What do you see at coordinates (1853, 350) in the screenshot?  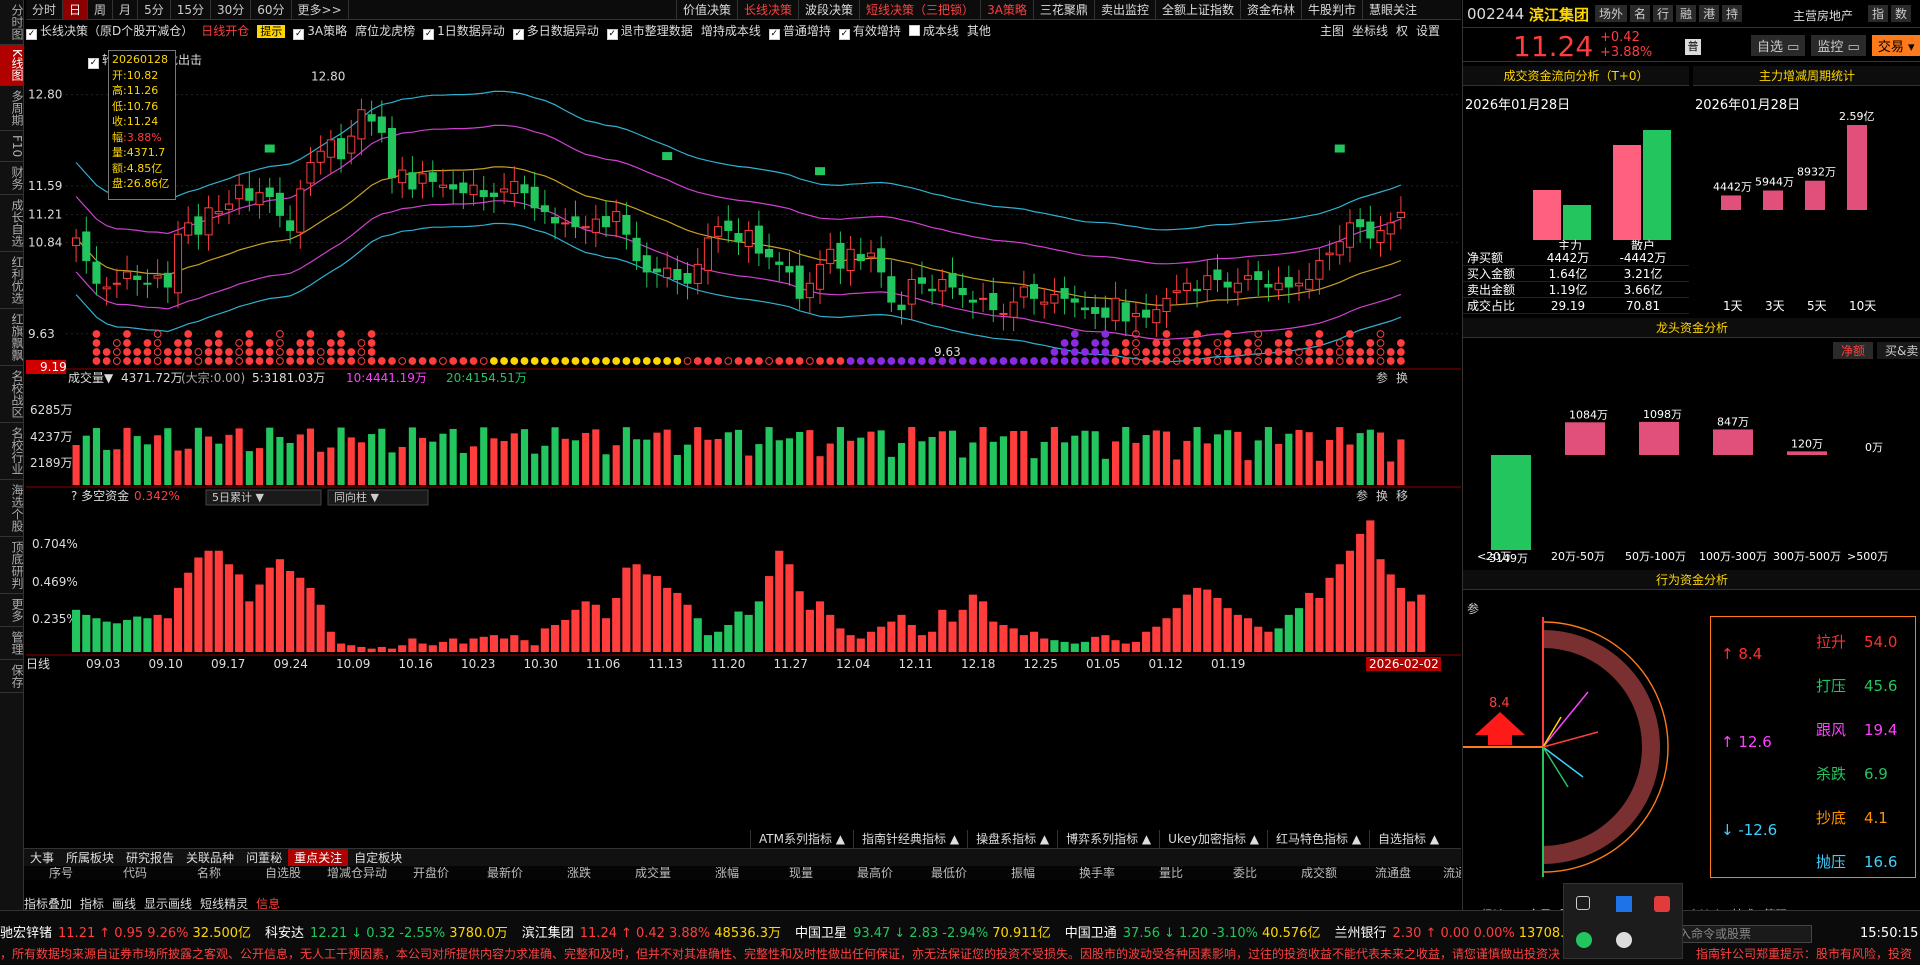 I see `dragon-tab: 净额` at bounding box center [1853, 350].